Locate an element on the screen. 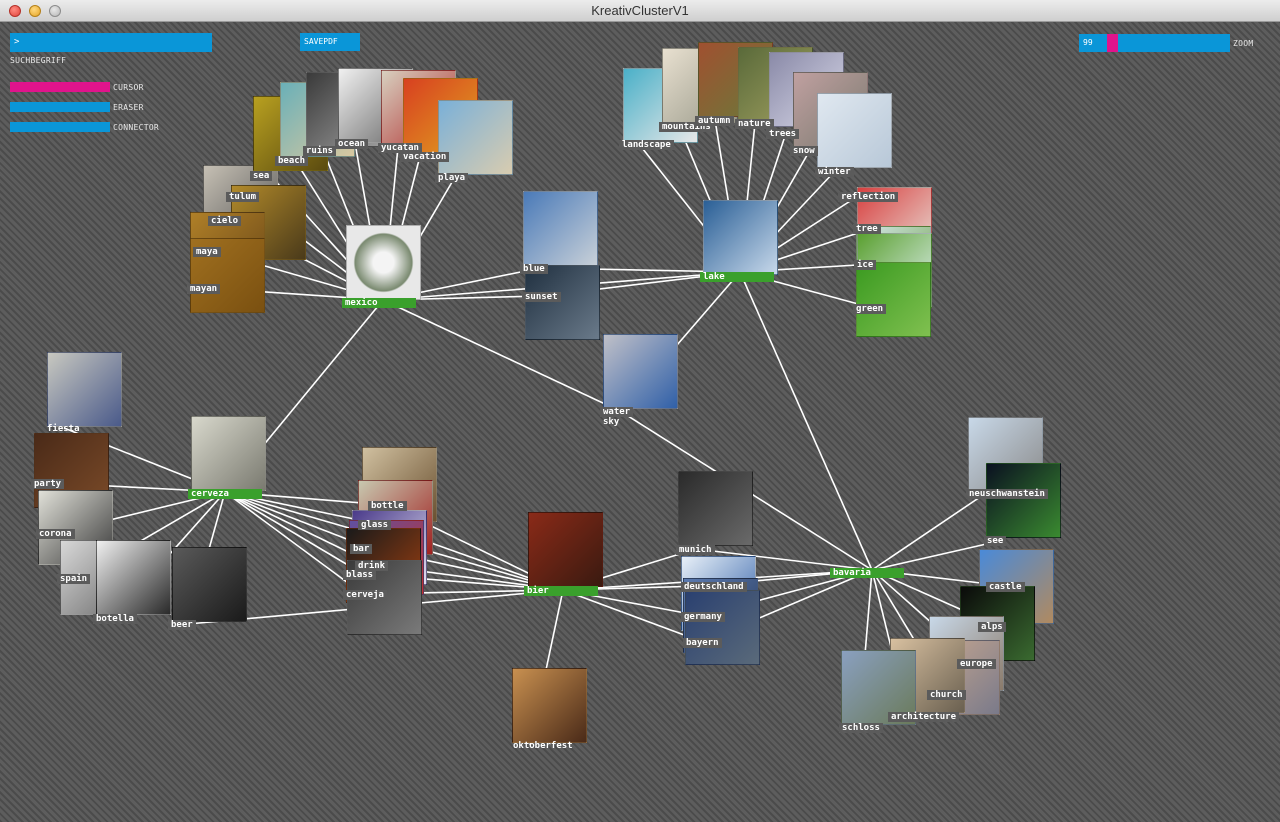 This screenshot has height=822, width=1280. link-bavaria-neuschwanstein is located at coordinates (929, 531).